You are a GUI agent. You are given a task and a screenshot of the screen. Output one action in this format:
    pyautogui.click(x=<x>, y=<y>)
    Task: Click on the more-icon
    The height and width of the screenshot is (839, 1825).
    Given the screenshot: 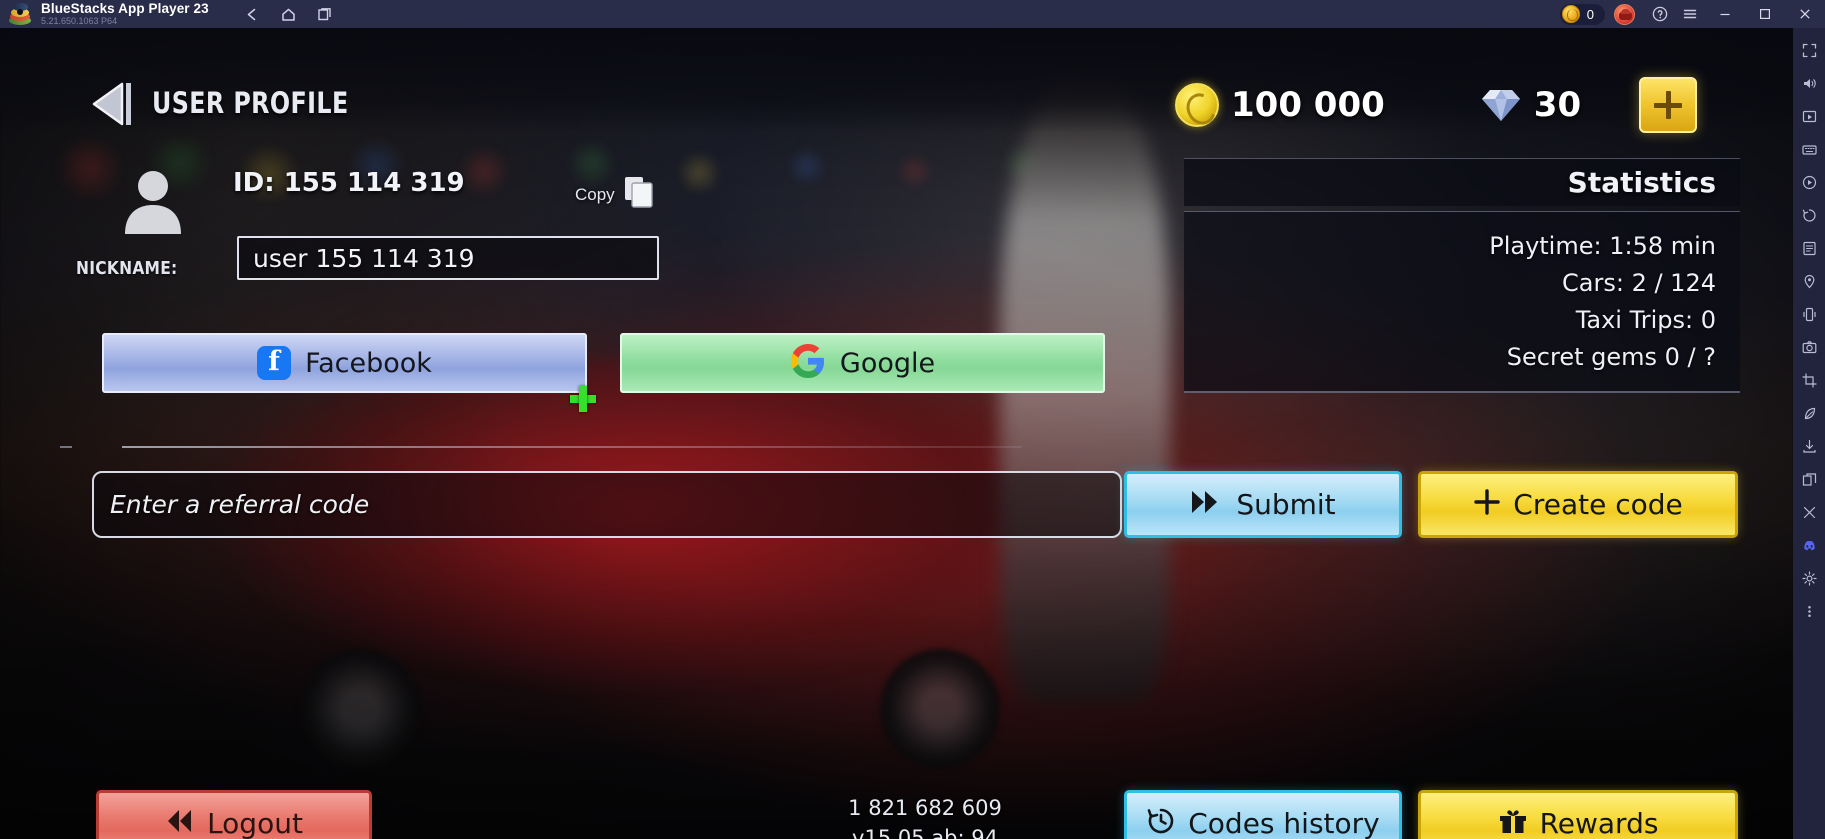 What is the action you would take?
    pyautogui.click(x=1809, y=611)
    